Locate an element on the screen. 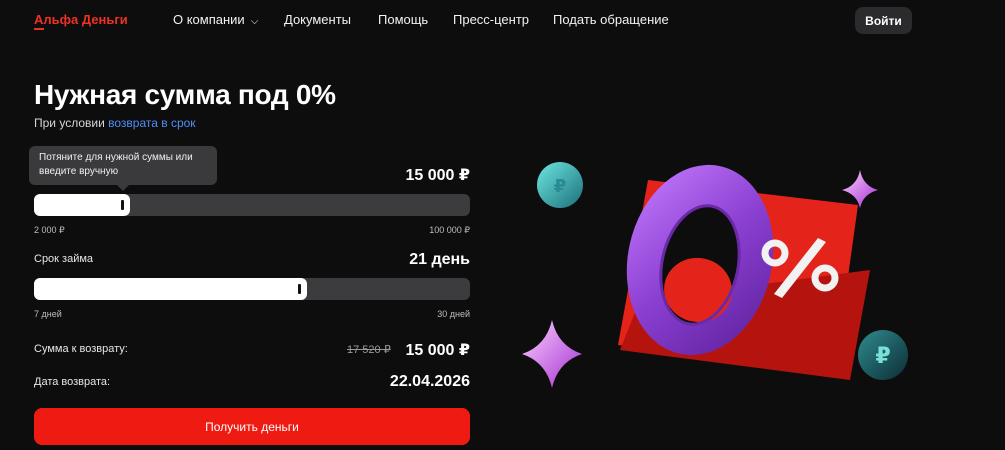 The width and height of the screenshot is (1005, 450). term-slider is located at coordinates (252, 289).